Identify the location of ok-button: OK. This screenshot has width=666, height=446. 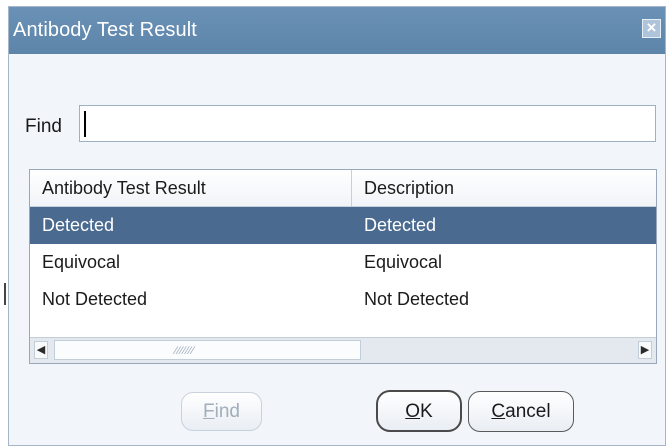
(419, 411).